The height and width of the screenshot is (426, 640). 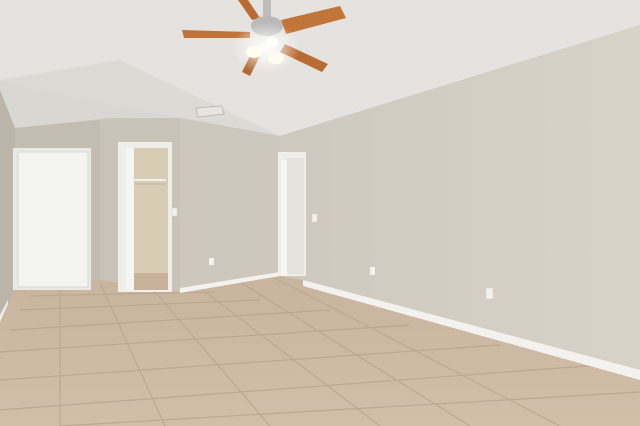 I want to click on closet-floor, so click(x=151, y=281).